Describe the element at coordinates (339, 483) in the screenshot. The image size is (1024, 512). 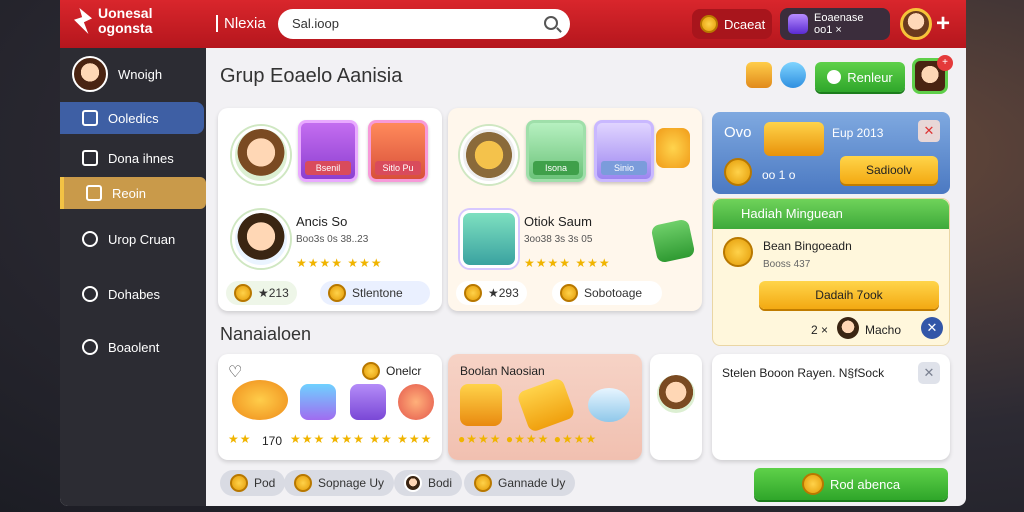
I see `bottom-chip-2: Sopnage Uy` at that location.